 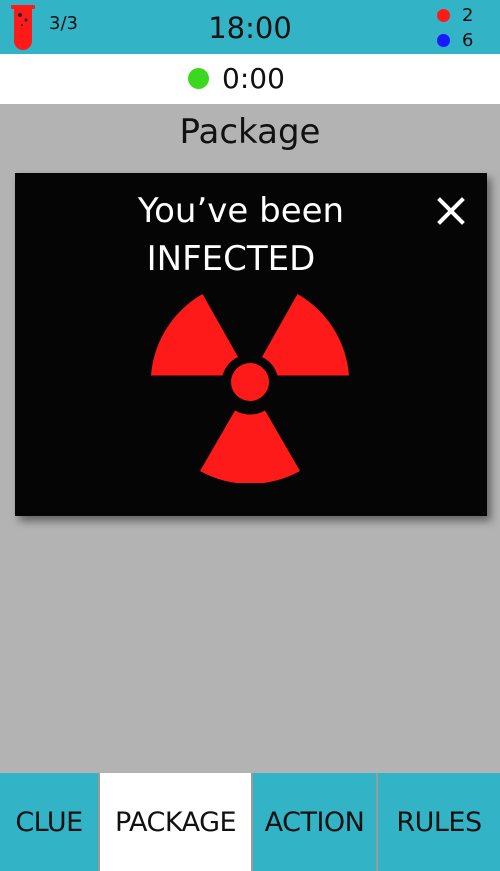 I want to click on tab-clue: CLUE, so click(x=49, y=822).